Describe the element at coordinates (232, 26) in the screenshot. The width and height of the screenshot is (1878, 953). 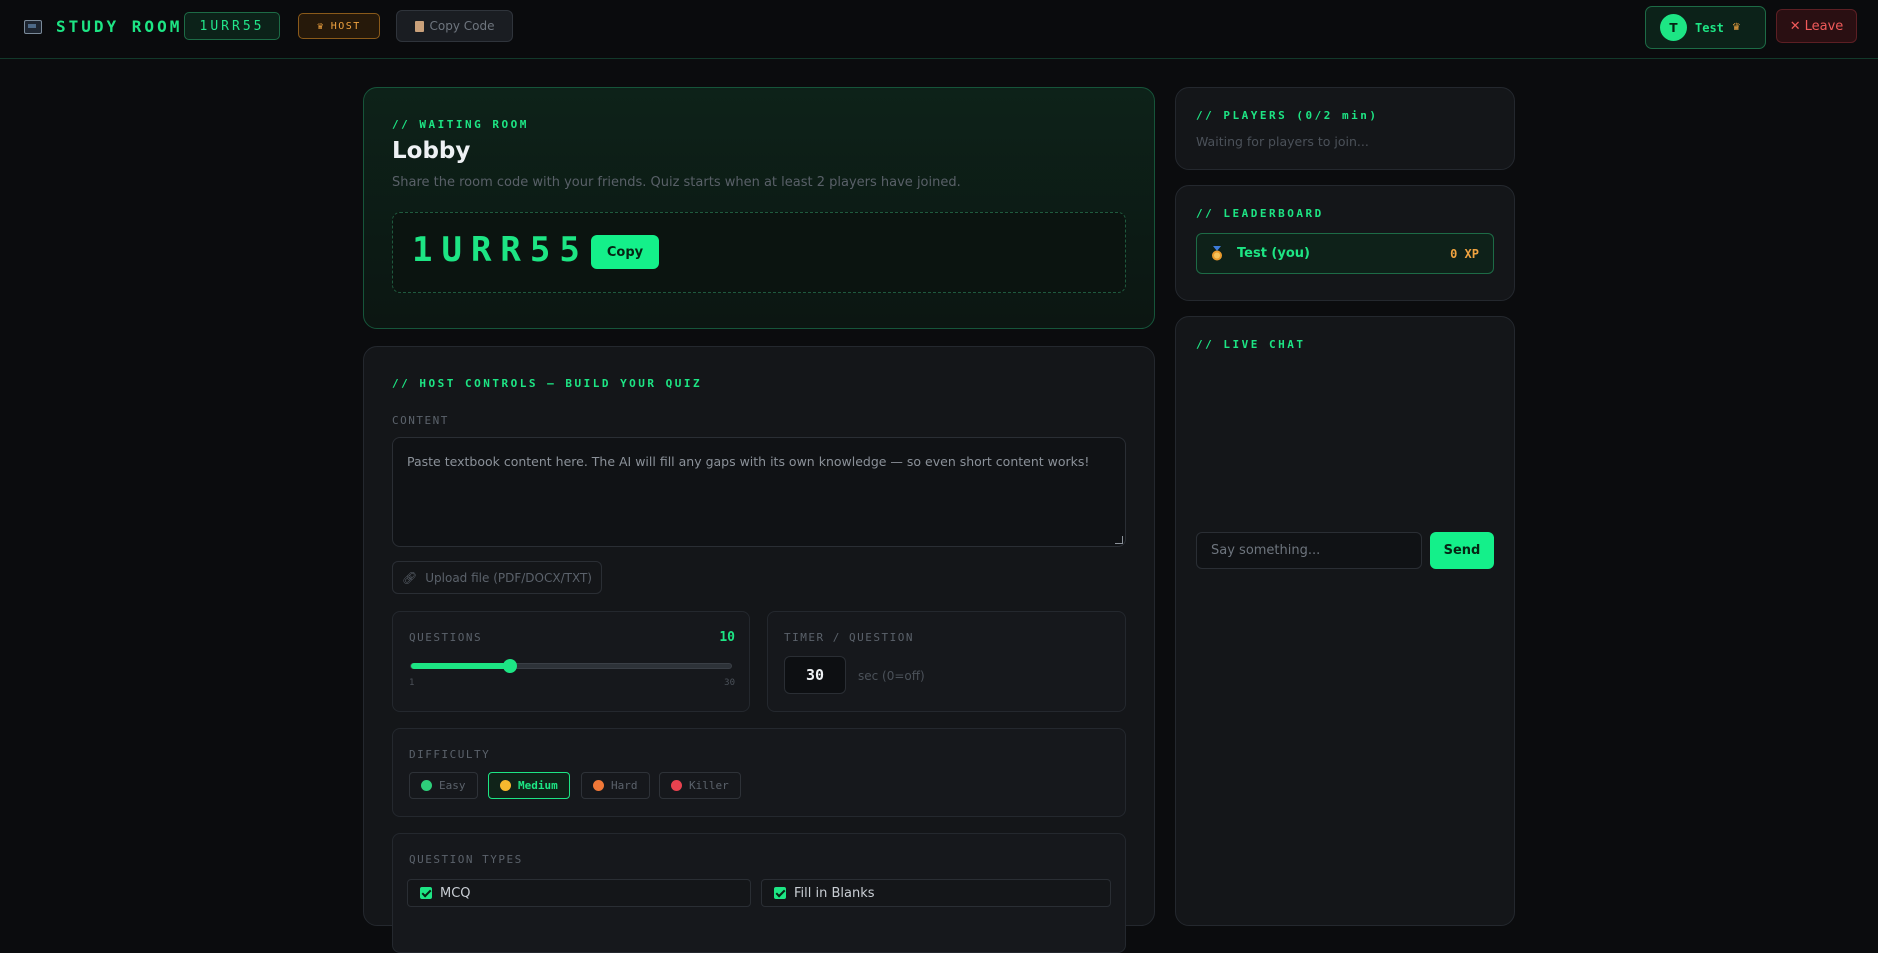
I see `room-code-badge: 1URR55` at that location.